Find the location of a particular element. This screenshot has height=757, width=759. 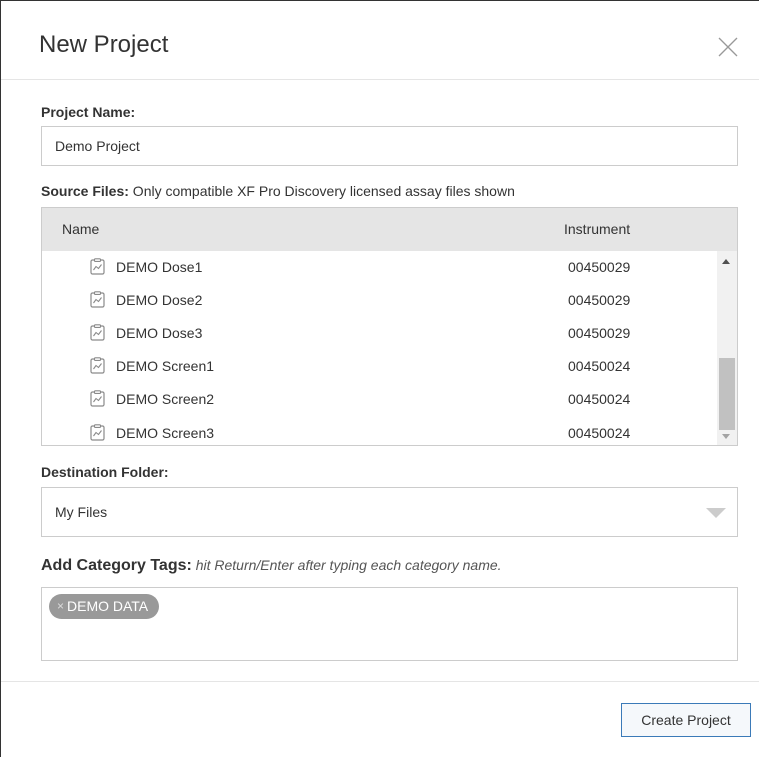

destination-folder-label: Destination Folder: is located at coordinates (105, 472).